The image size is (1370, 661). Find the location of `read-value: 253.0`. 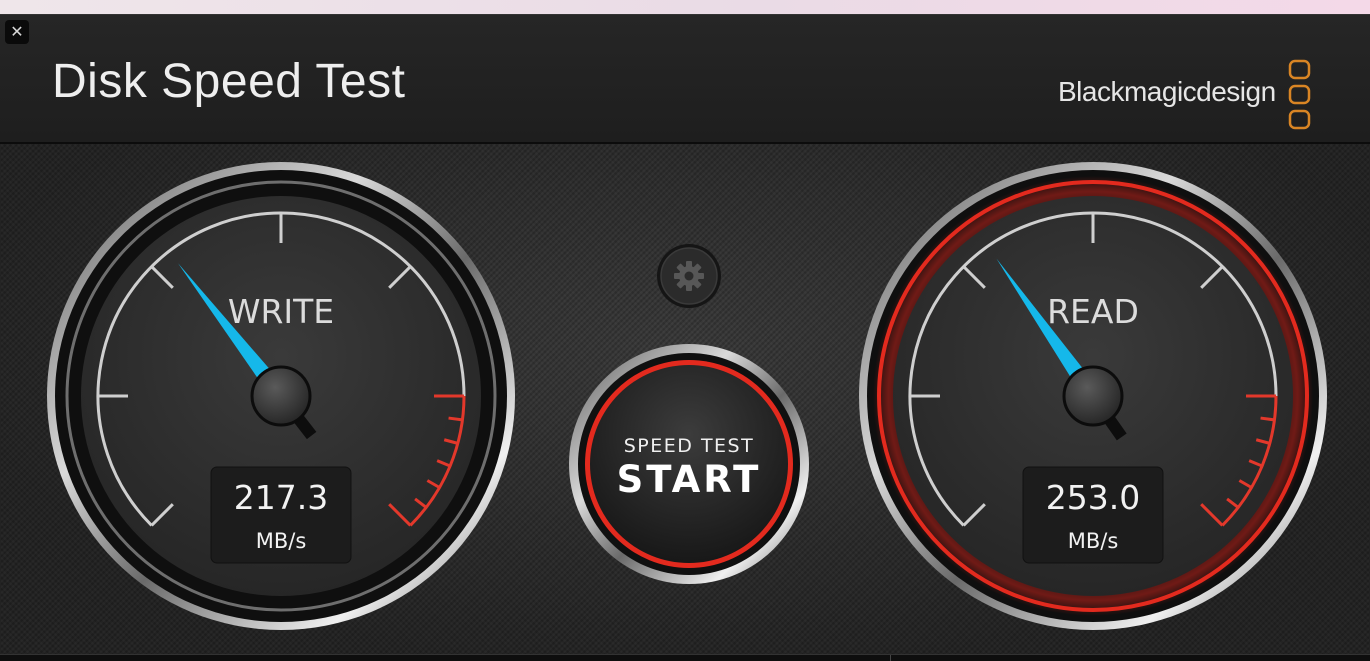

read-value: 253.0 is located at coordinates (1093, 497).